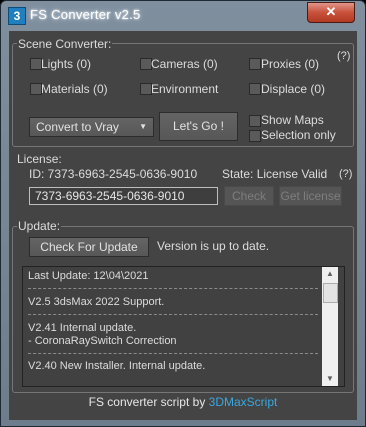 The image size is (366, 427). What do you see at coordinates (17, 16) in the screenshot?
I see `app-icon: 3` at bounding box center [17, 16].